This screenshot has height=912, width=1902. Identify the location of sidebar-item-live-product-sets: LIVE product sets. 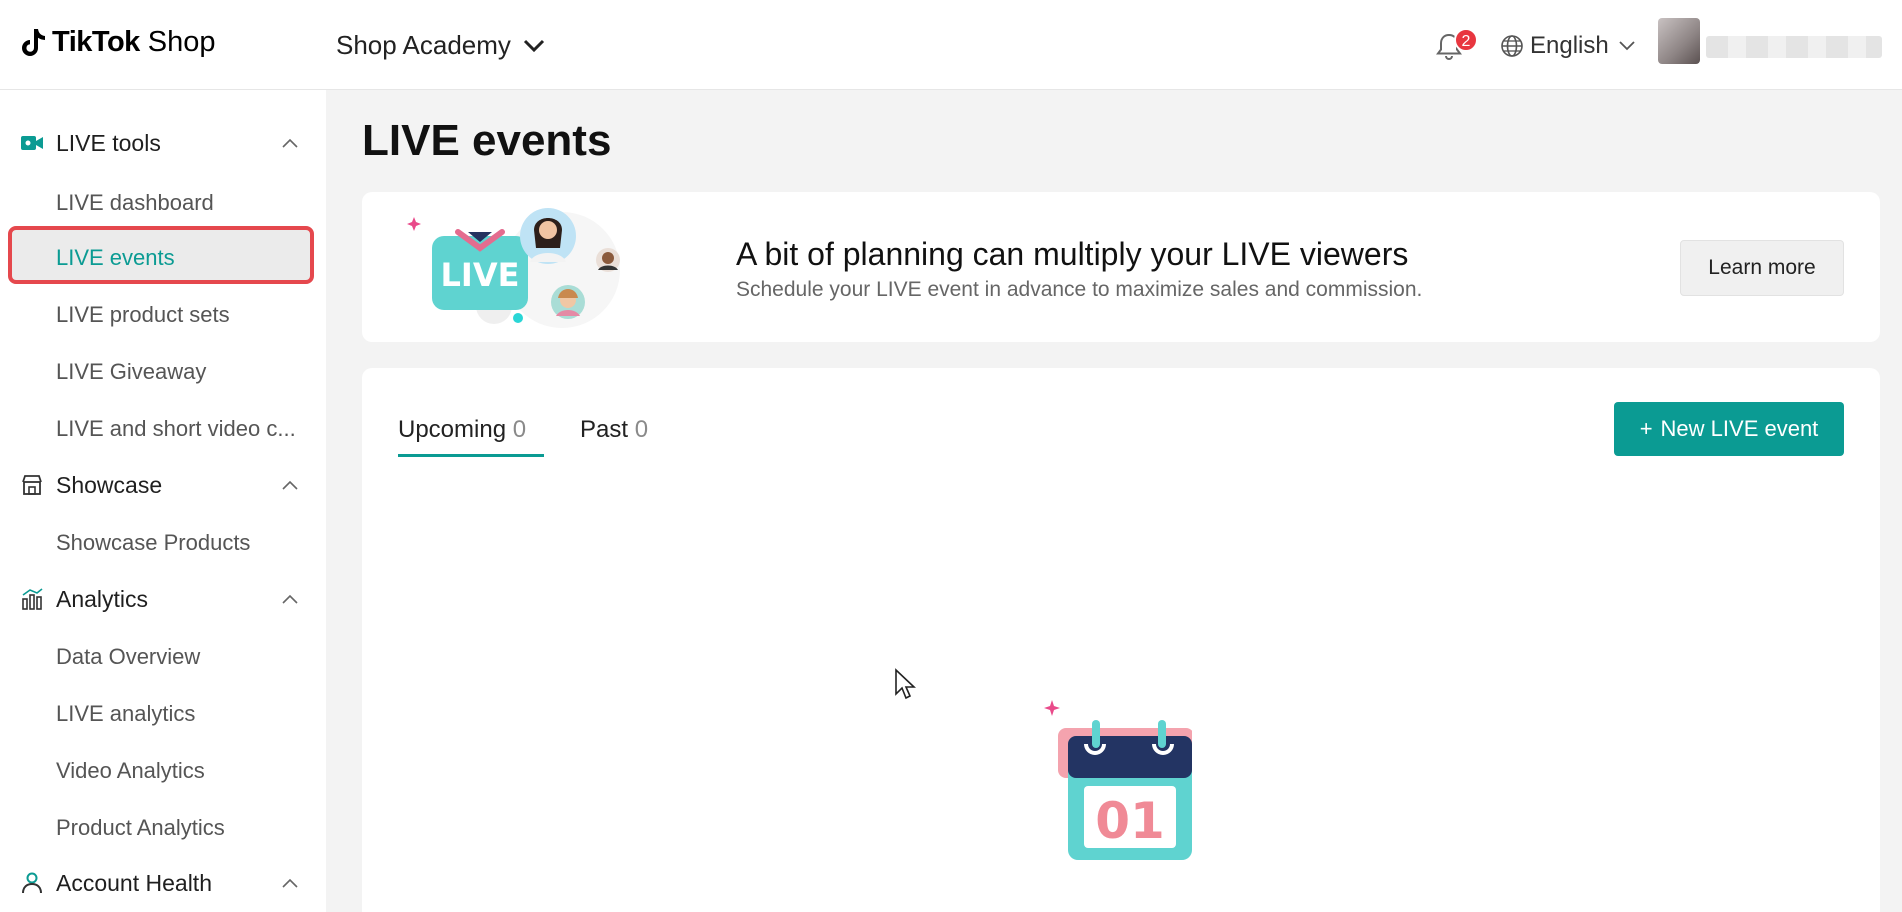
(143, 315).